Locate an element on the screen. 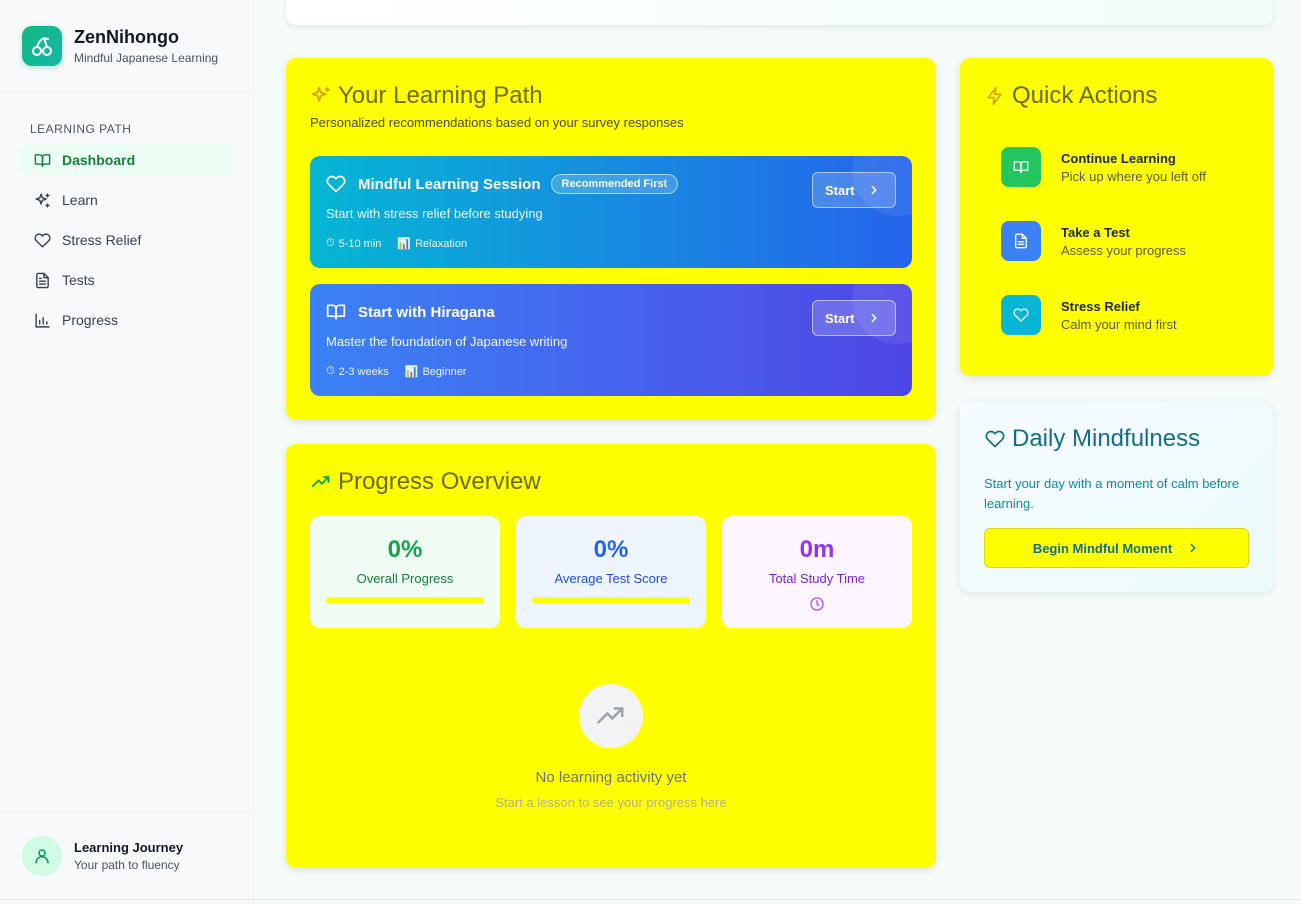 This screenshot has width=1301, height=904. card-title: Quick Actions is located at coordinates (1070, 96).